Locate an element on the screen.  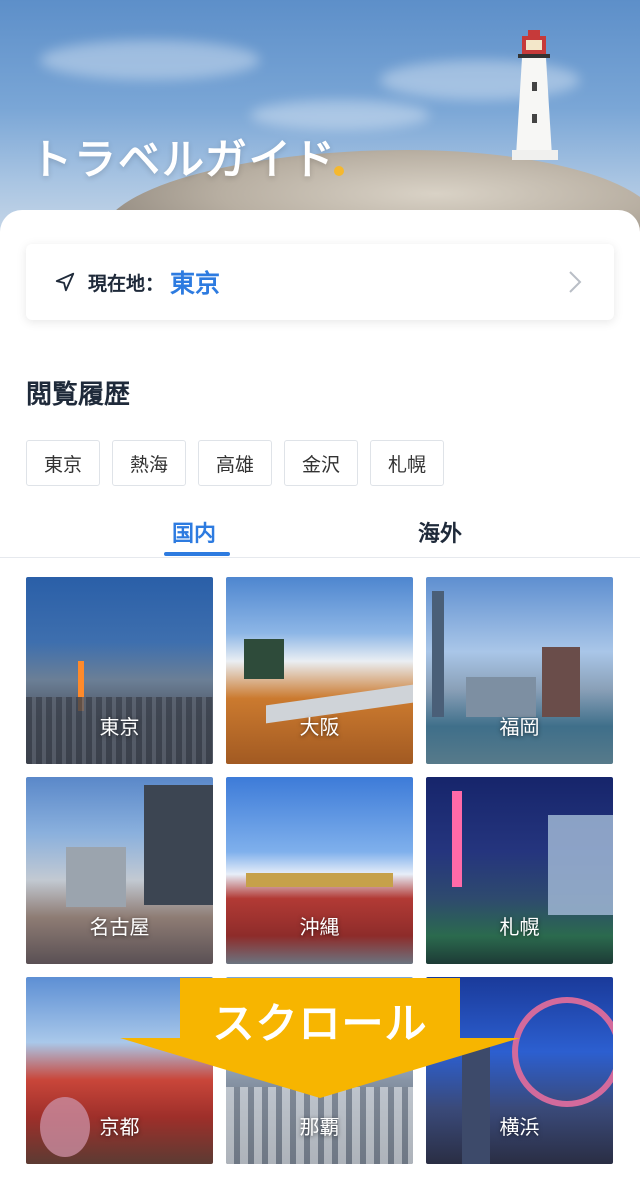
tab-overseas: 海外 is located at coordinates (440, 532).